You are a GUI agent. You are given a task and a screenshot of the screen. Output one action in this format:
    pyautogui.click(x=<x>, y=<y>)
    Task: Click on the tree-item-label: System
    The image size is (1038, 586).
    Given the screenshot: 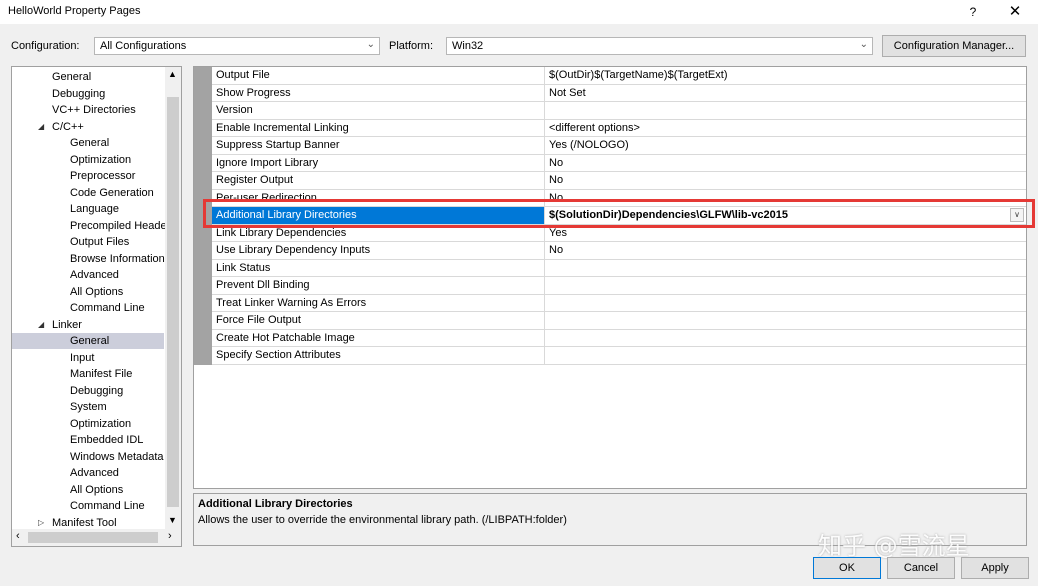 What is the action you would take?
    pyautogui.click(x=88, y=407)
    